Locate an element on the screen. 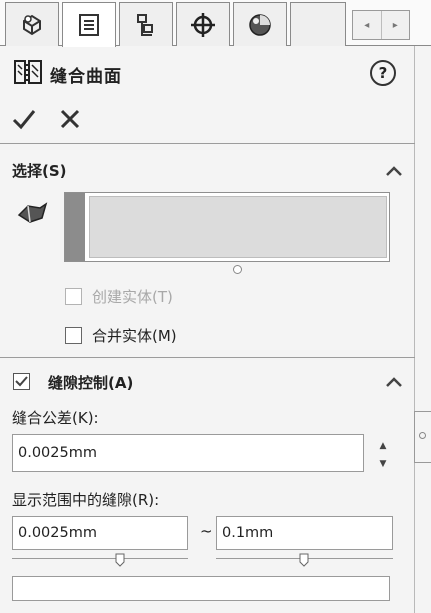 The width and height of the screenshot is (431, 613). gap-control-checkbox is located at coordinates (21, 381).